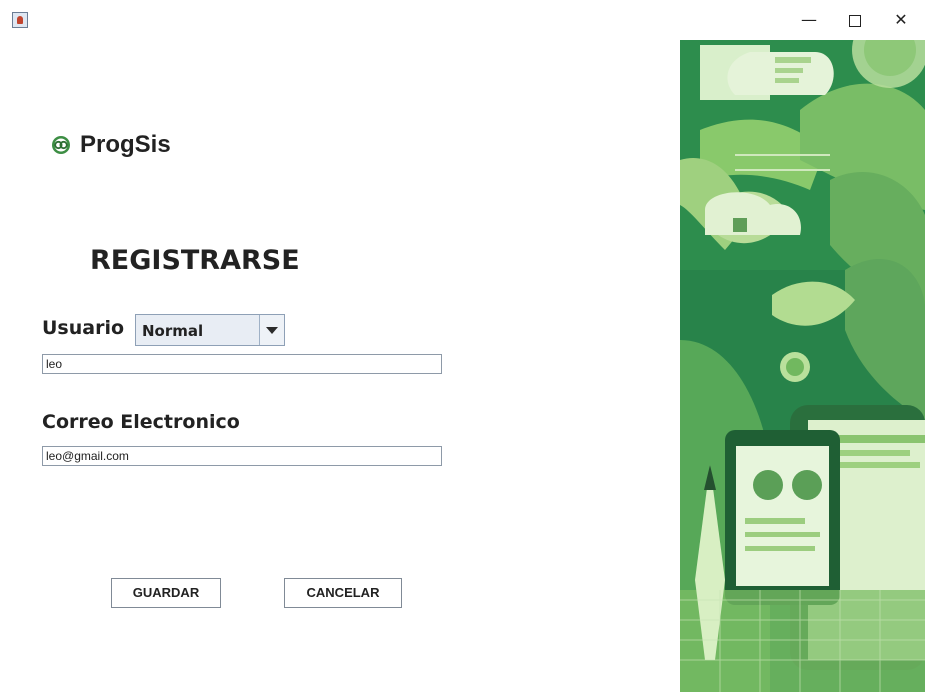 This screenshot has width=925, height=692. What do you see at coordinates (195, 260) in the screenshot?
I see `page-title: REGISTRARSE` at bounding box center [195, 260].